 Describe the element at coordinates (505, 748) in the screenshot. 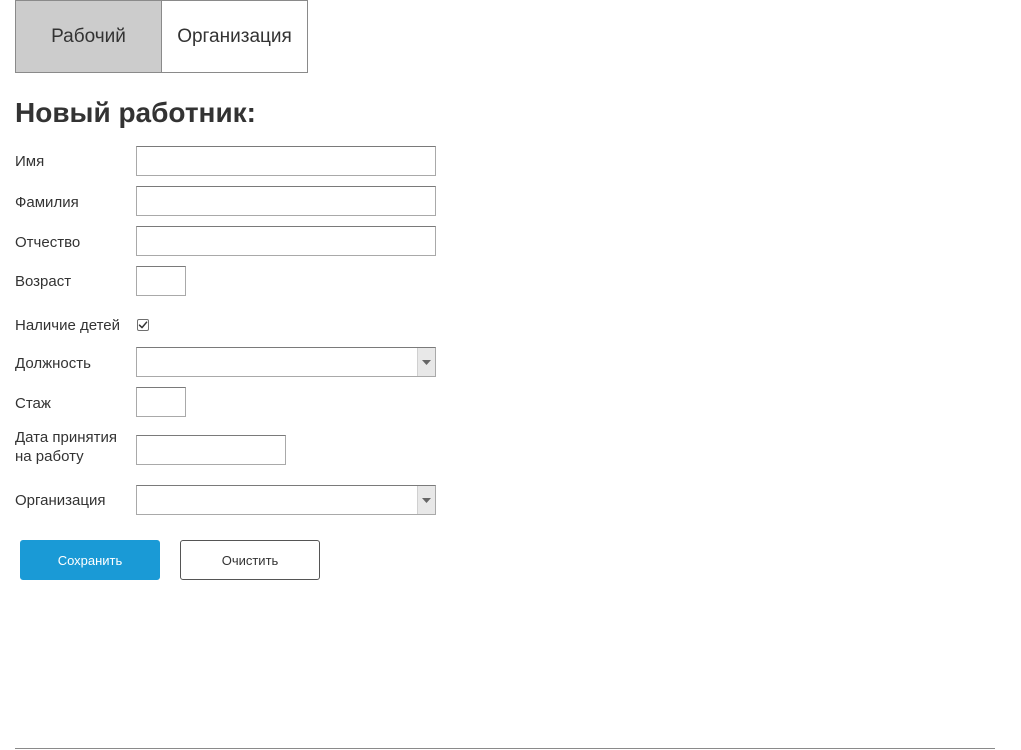

I see `footer-divider` at that location.